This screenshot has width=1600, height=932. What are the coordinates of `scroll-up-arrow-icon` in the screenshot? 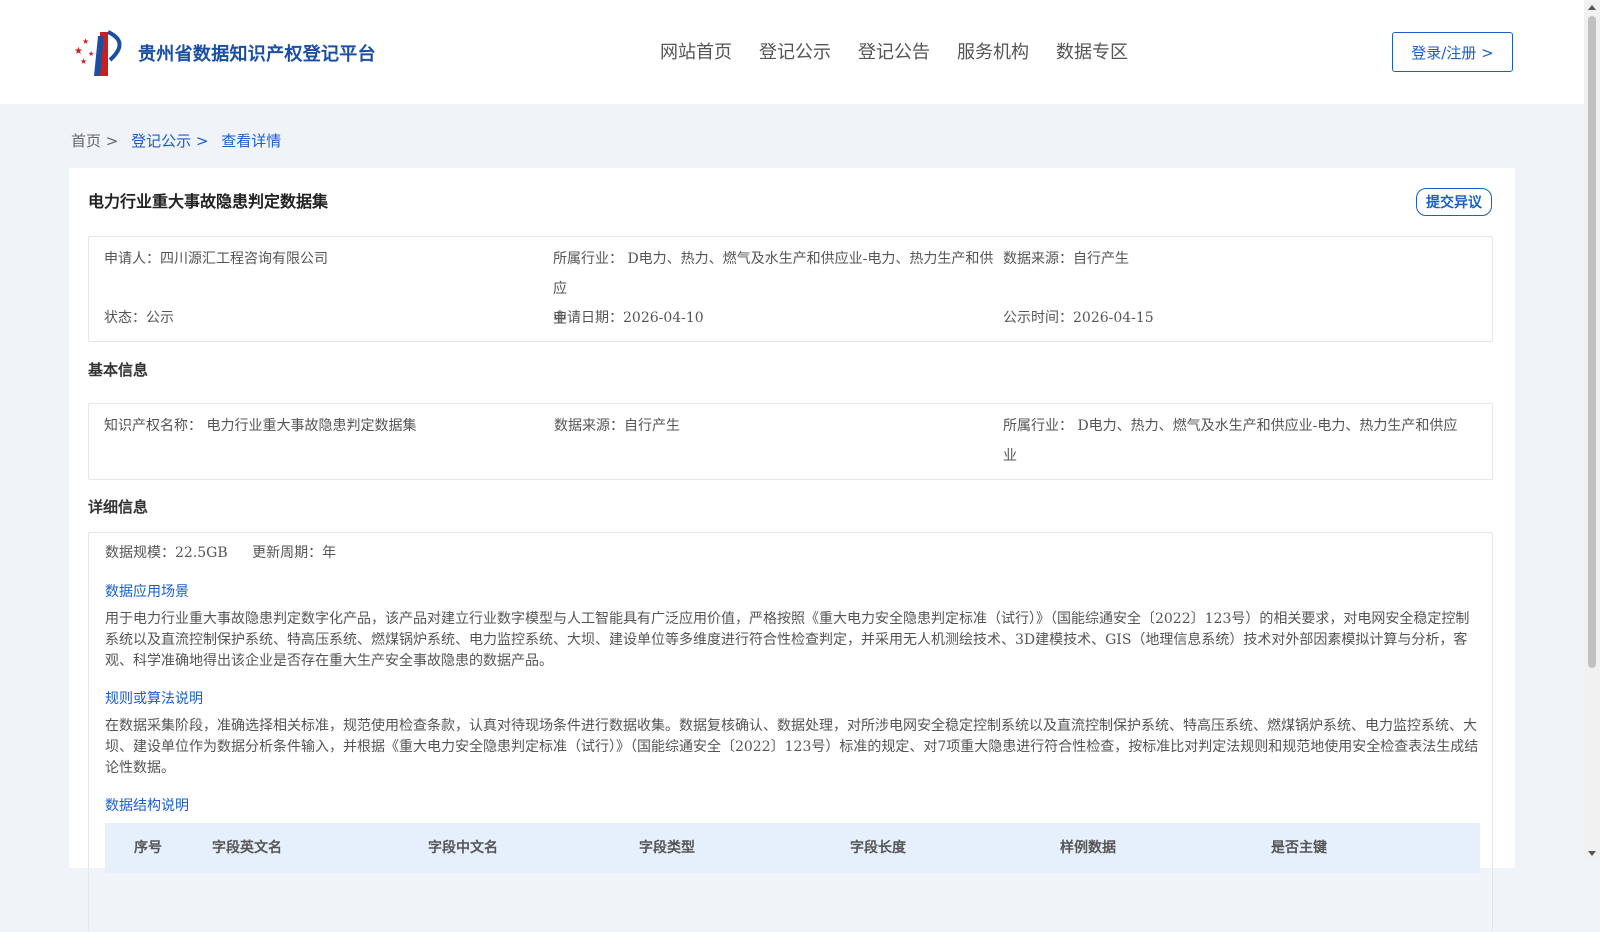 It's located at (1592, 7).